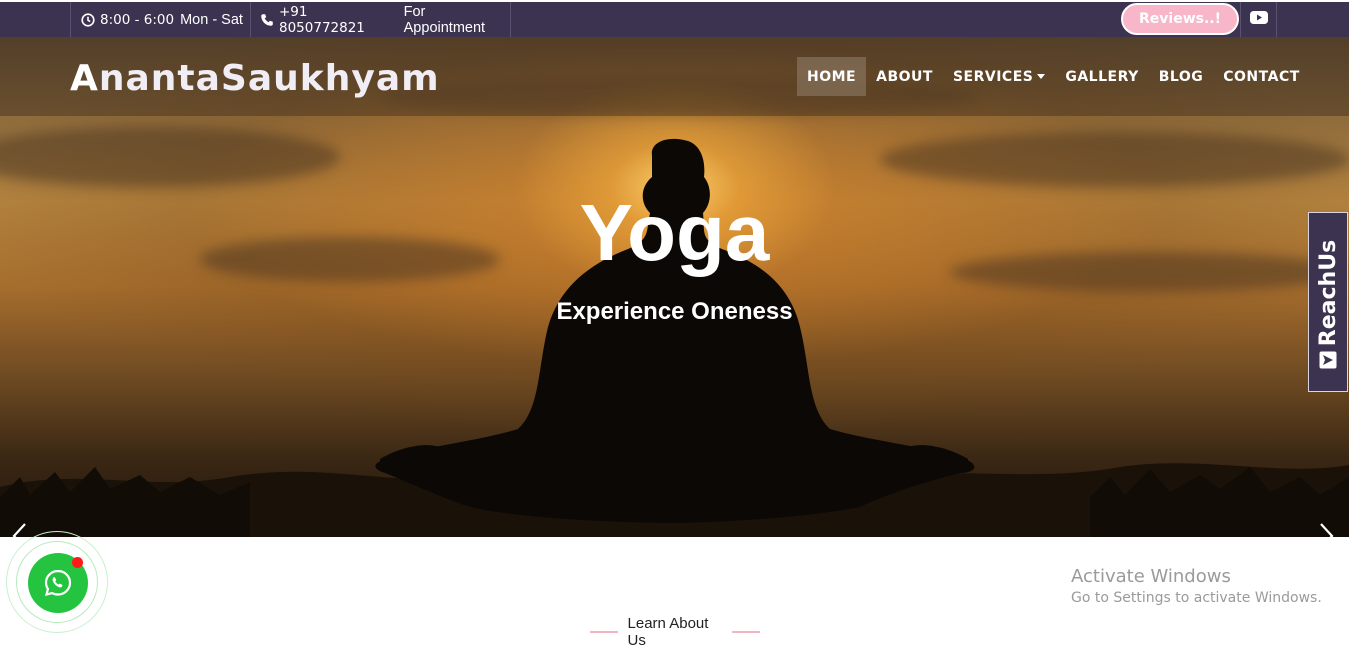  What do you see at coordinates (1181, 76) in the screenshot?
I see `nav-blog: BLOG` at bounding box center [1181, 76].